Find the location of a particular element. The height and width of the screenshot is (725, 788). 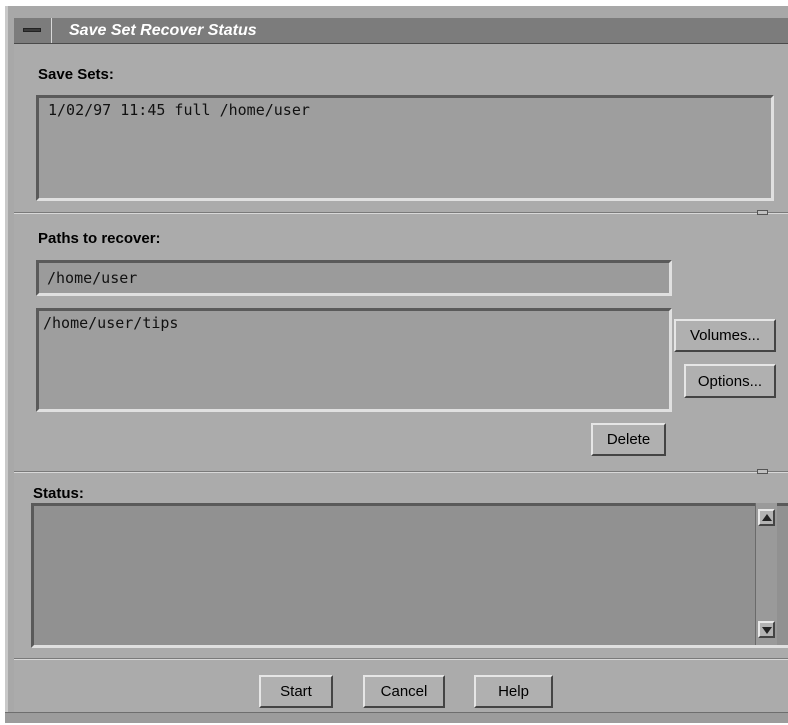

paths-to-recover-label: Paths to recover: is located at coordinates (99, 238).